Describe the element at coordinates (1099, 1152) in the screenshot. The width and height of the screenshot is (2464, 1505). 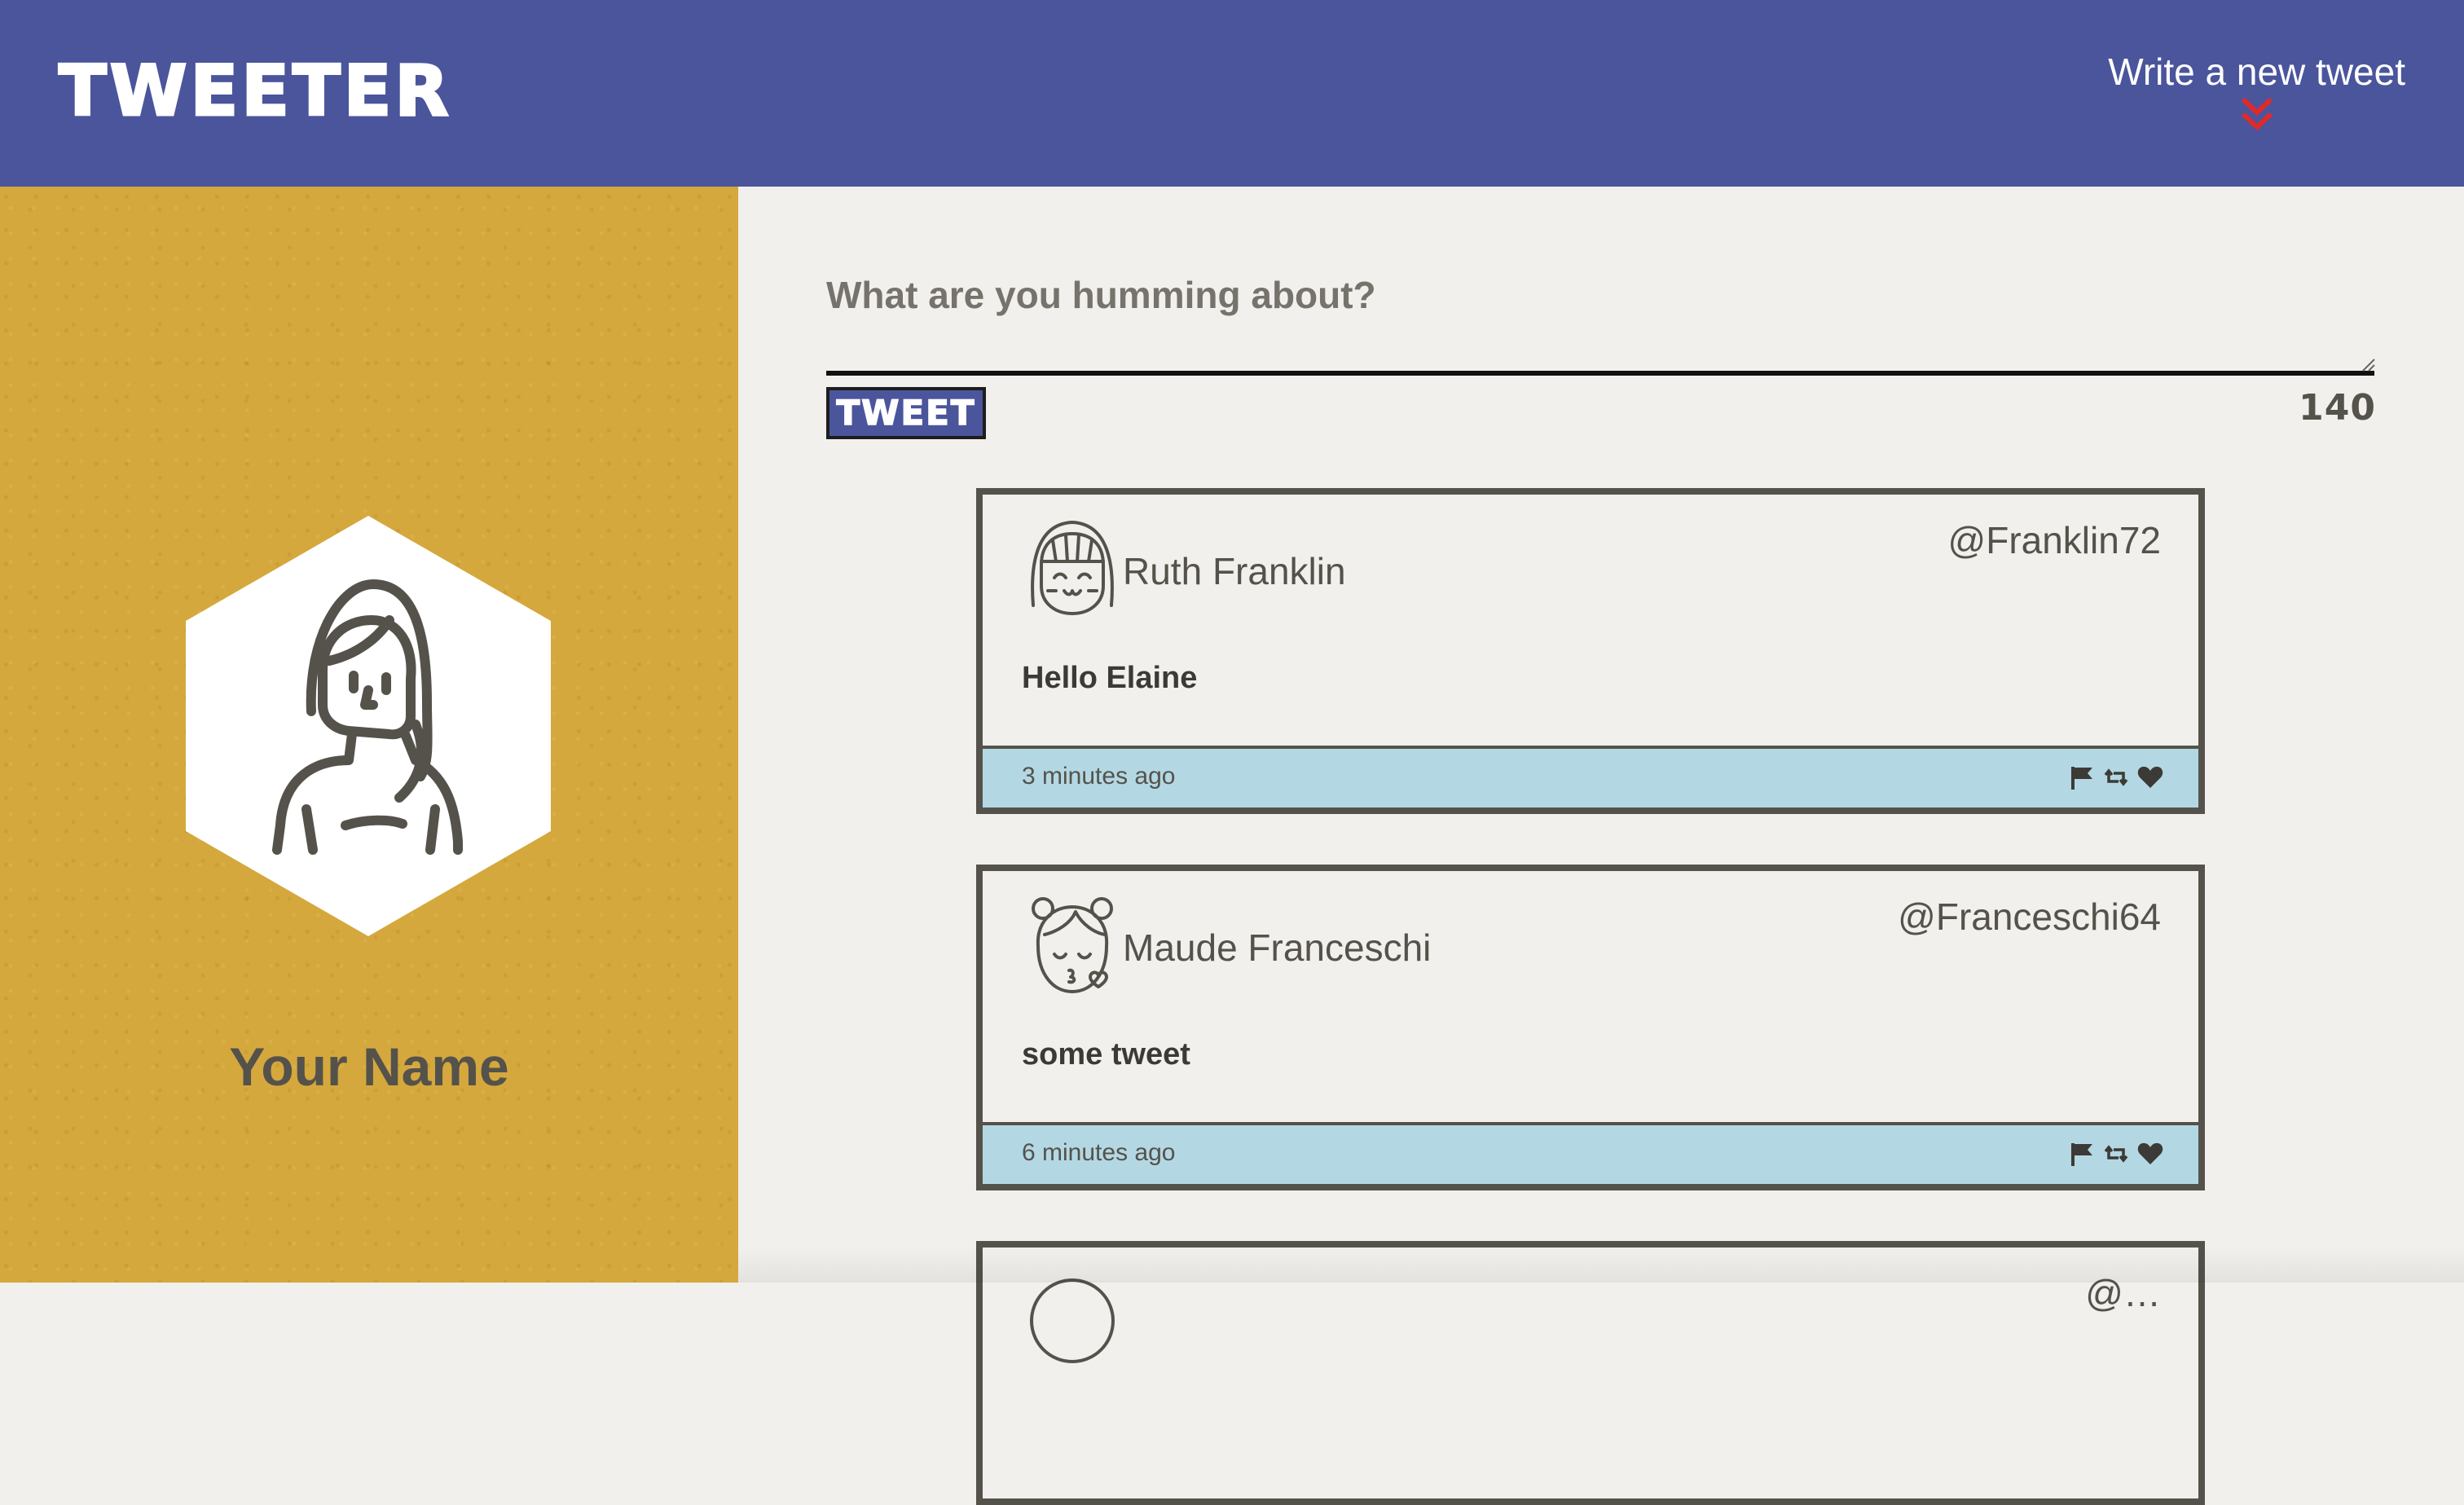
I see `tweet-timestamp: 6 minutes ago` at that location.